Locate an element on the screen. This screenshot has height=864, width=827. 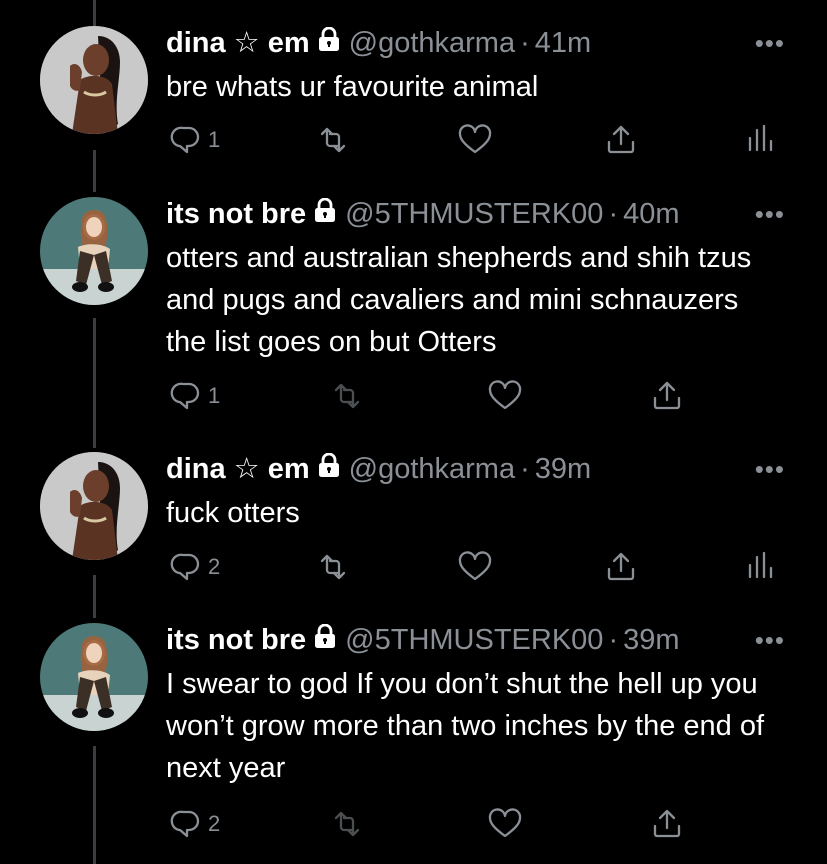
tweet-header: its not bre @5THMUSTERK00 · 39m is located at coordinates (423, 640).